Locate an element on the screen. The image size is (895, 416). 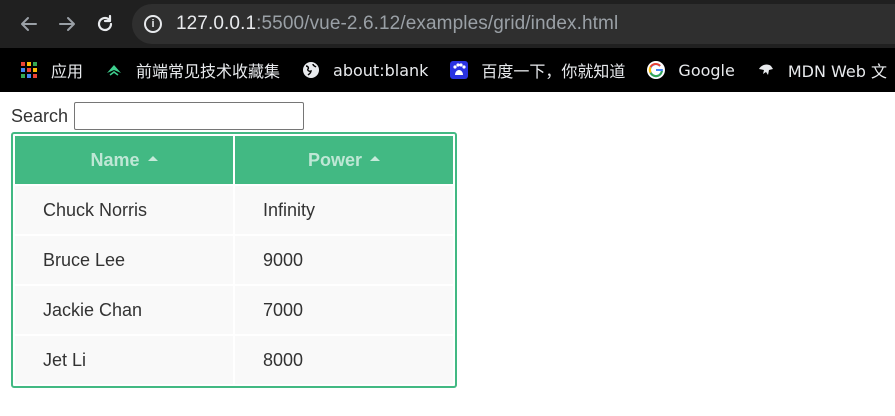
baidu-icon is located at coordinates (459, 70).